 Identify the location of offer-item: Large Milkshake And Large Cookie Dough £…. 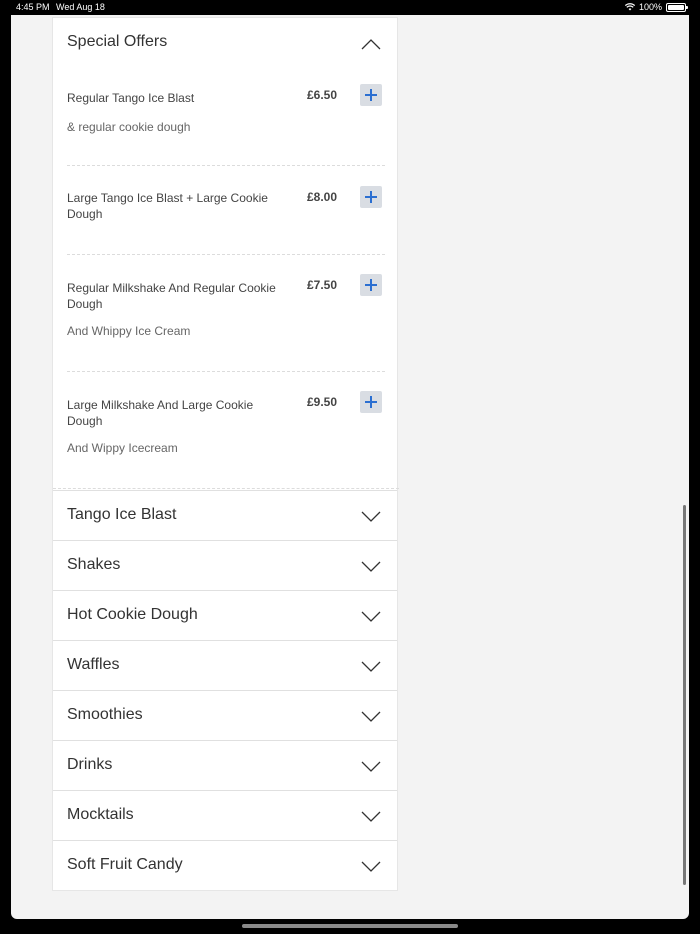
(226, 441).